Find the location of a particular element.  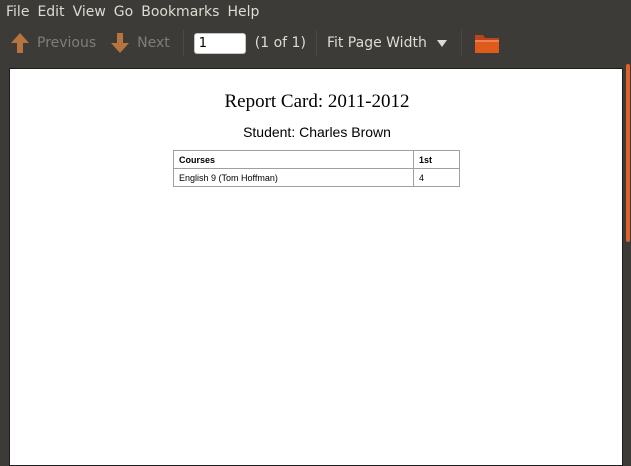

grades-table: Courses 1st English 9 (Tom Hoffman) 4 is located at coordinates (316, 168).